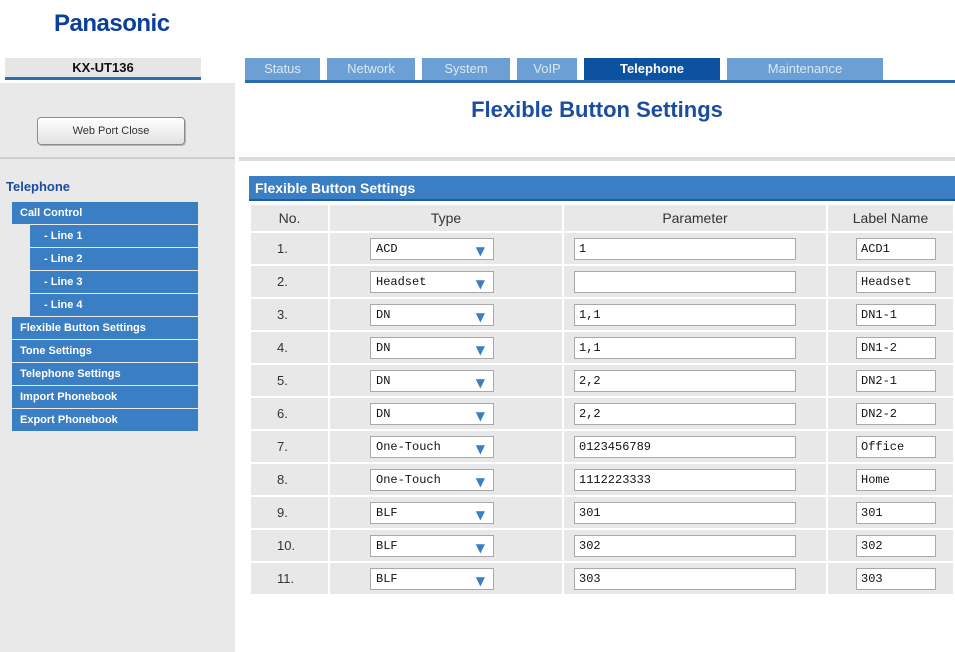  Describe the element at coordinates (896, 413) in the screenshot. I see `label-name-input: DN2-2` at that location.